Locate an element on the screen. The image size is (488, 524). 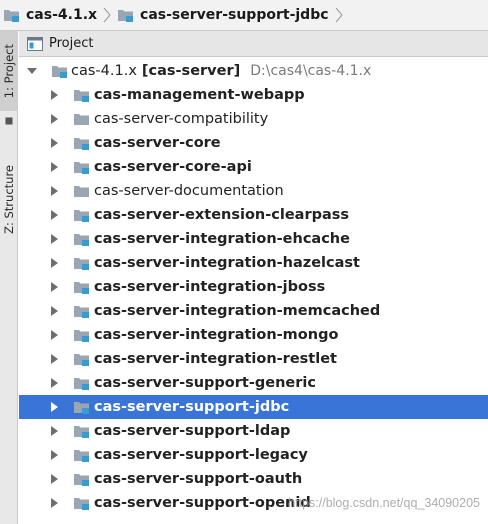
tree-item: cas-server-support-oauth is located at coordinates (253, 479).